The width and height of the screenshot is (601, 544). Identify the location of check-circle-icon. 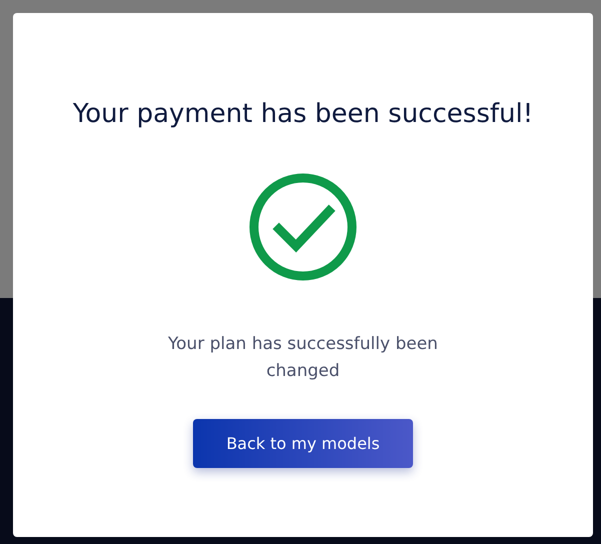
(303, 227).